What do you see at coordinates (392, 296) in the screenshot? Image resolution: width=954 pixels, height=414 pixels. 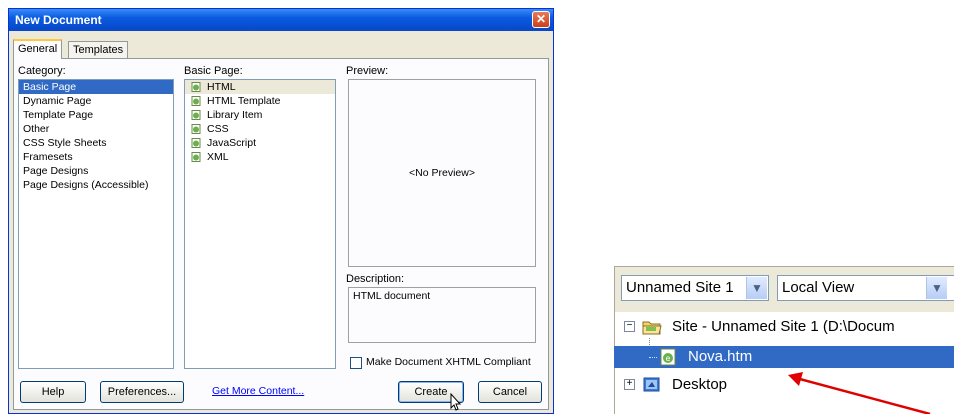 I see `description-text: HTML document` at bounding box center [392, 296].